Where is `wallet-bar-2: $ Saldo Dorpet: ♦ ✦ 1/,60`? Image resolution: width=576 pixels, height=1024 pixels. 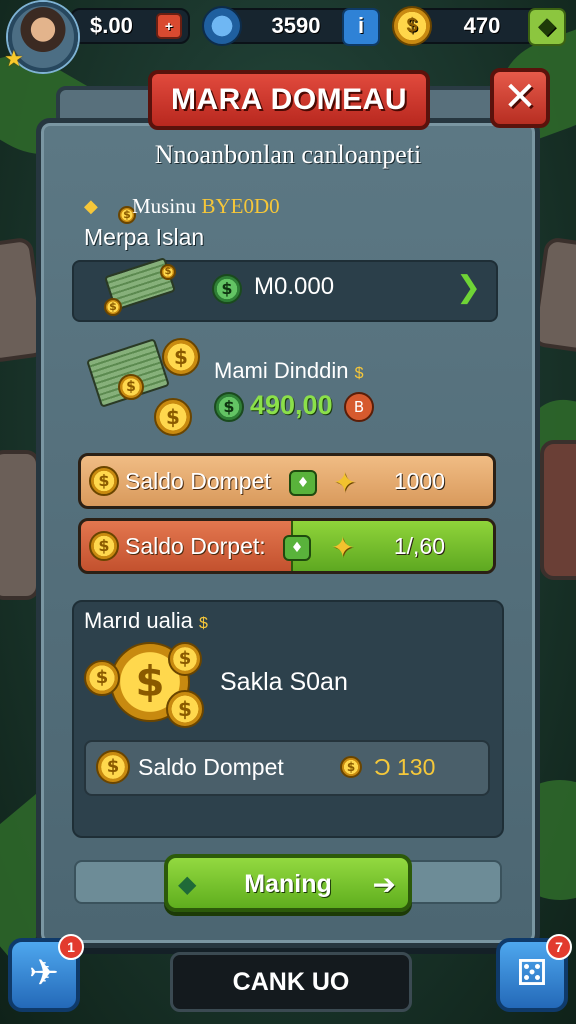
wallet-bar-2: $ Saldo Dorpet: ♦ ✦ 1/,60 is located at coordinates (287, 546).